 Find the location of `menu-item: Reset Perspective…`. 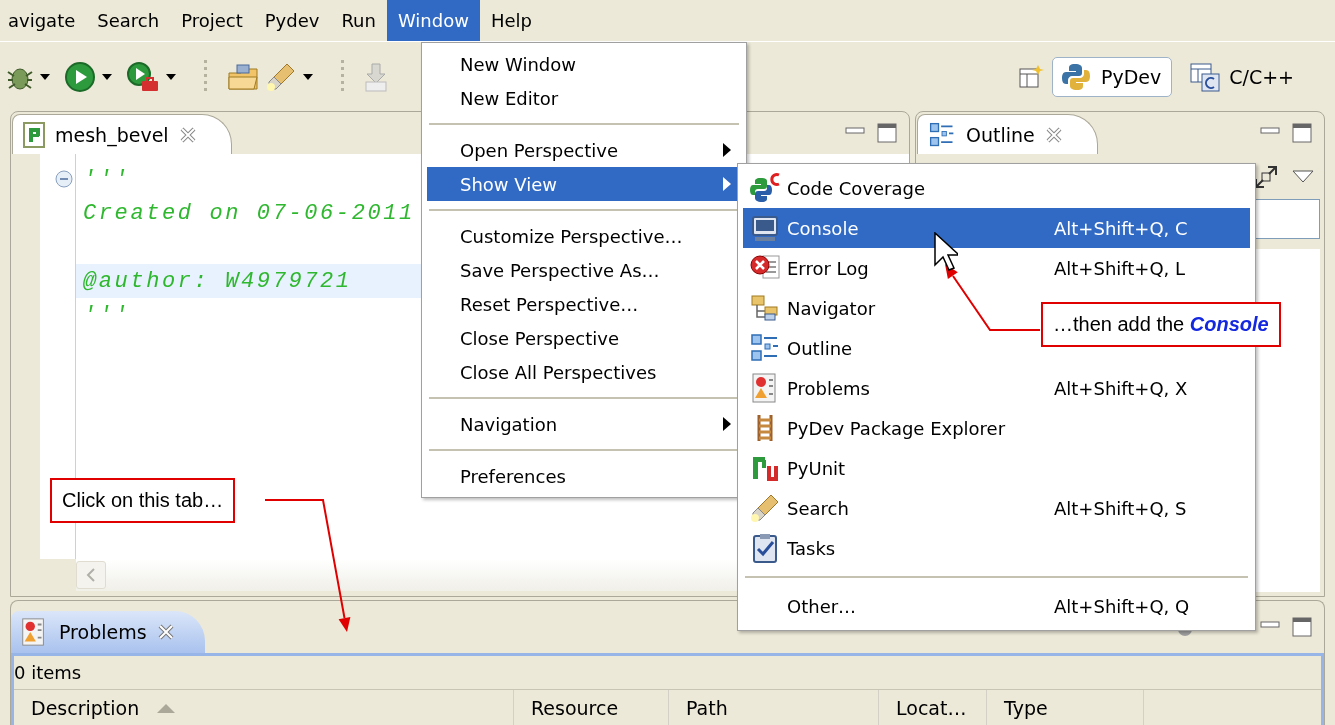

menu-item: Reset Perspective… is located at coordinates (584, 304).